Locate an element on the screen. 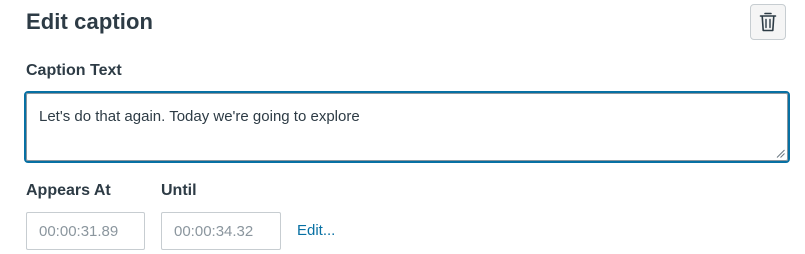  delete-caption-button is located at coordinates (768, 22).